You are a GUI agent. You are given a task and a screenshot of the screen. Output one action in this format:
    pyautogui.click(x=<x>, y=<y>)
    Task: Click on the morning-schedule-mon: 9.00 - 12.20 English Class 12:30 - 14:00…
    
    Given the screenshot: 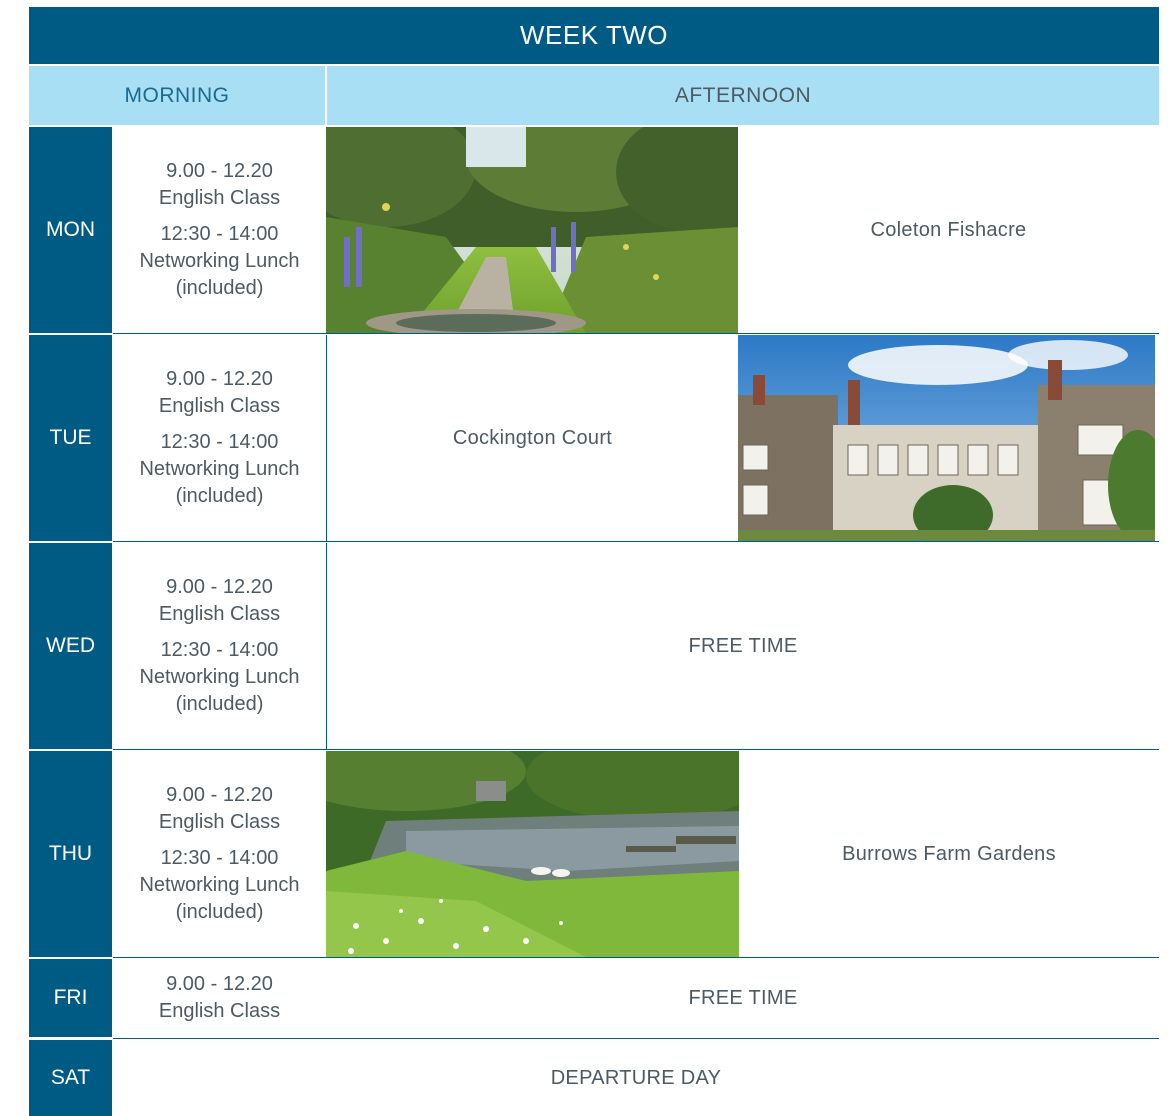 What is the action you would take?
    pyautogui.click(x=219, y=230)
    